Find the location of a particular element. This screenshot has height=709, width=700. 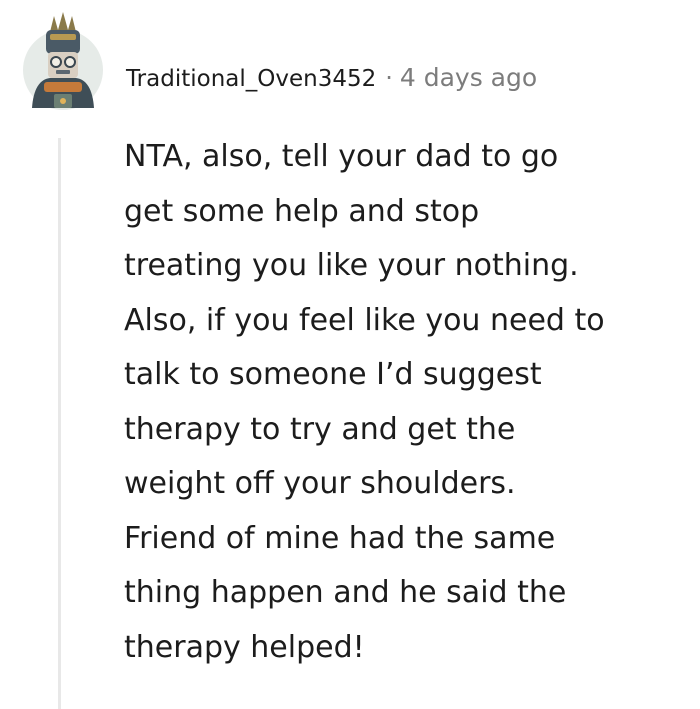

comment-header: Traditional_Oven3452 · 4 days ago is located at coordinates (331, 78).